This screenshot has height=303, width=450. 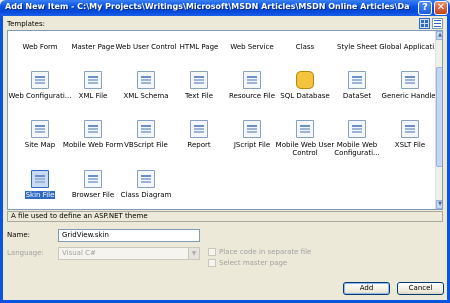 I want to click on templates-label: Templates:, so click(x=26, y=24).